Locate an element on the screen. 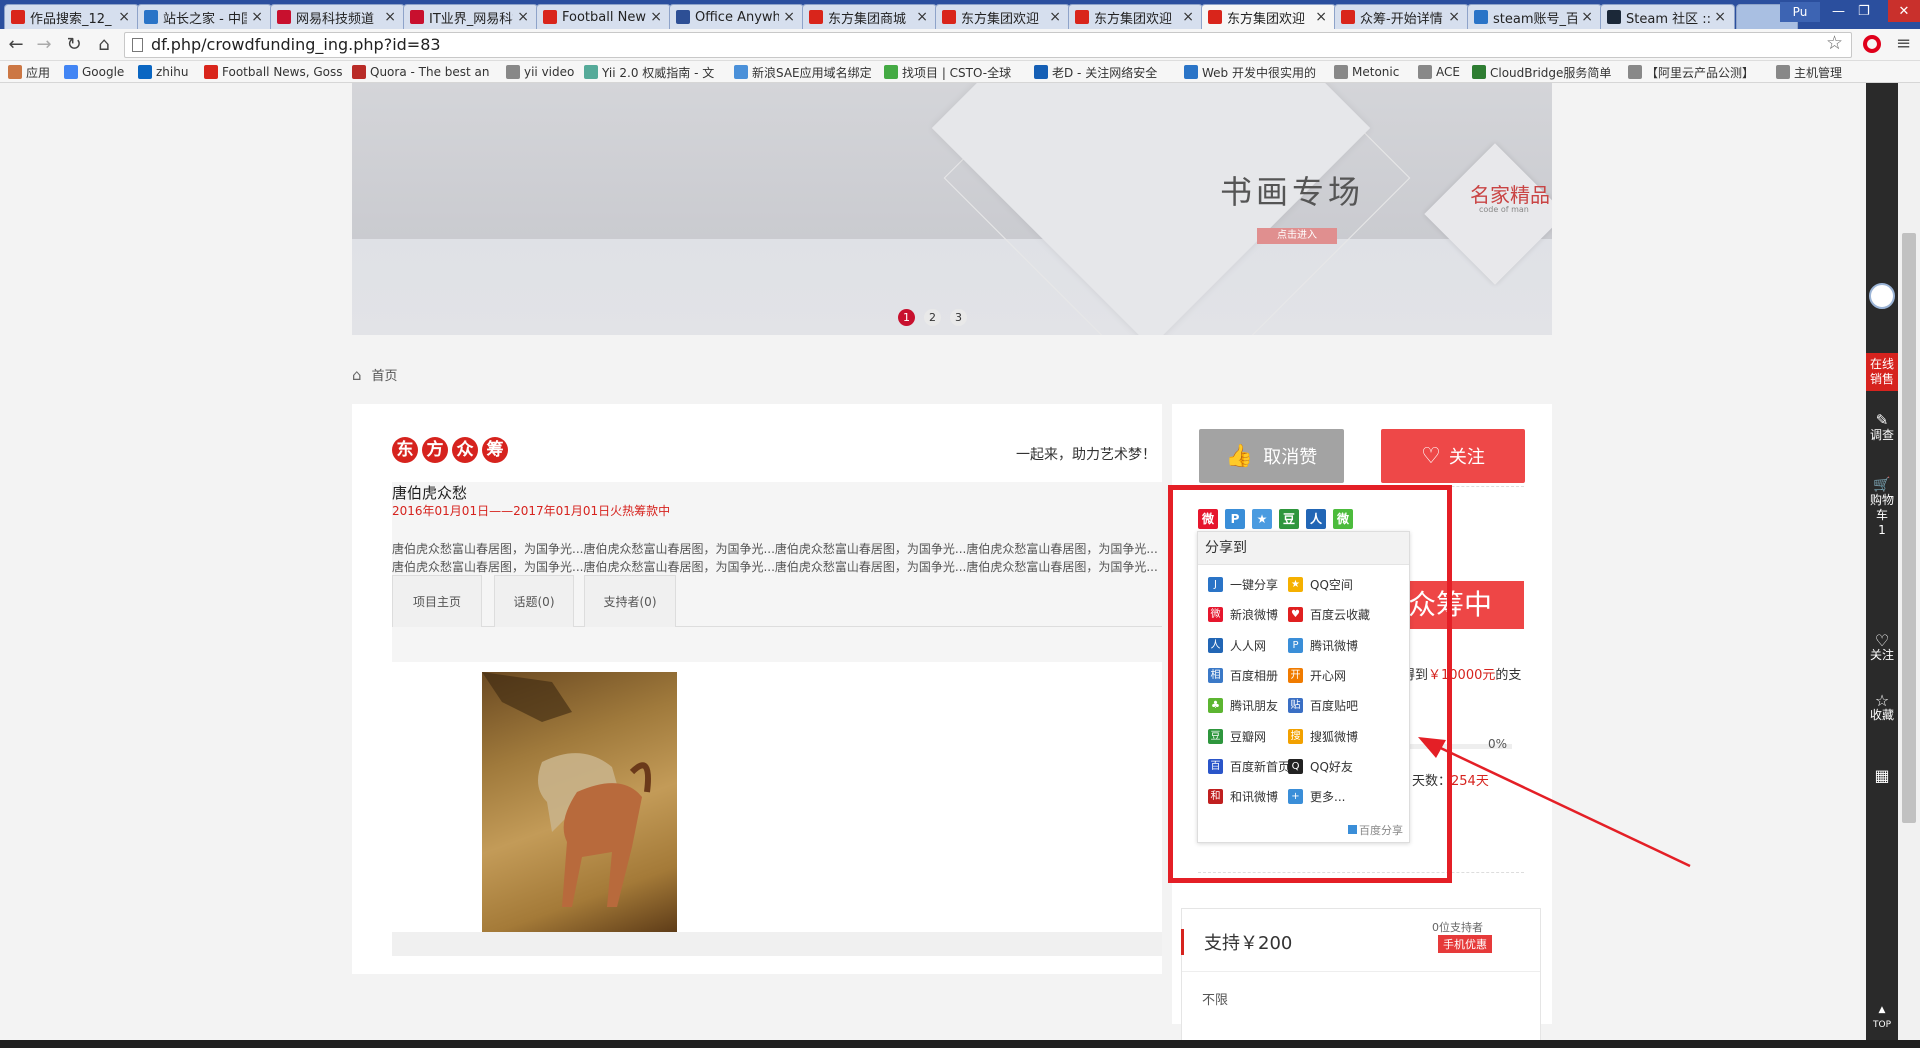 This screenshot has height=1048, width=1920. bookmark-item: Web 开发中很实用的 is located at coordinates (1250, 72).